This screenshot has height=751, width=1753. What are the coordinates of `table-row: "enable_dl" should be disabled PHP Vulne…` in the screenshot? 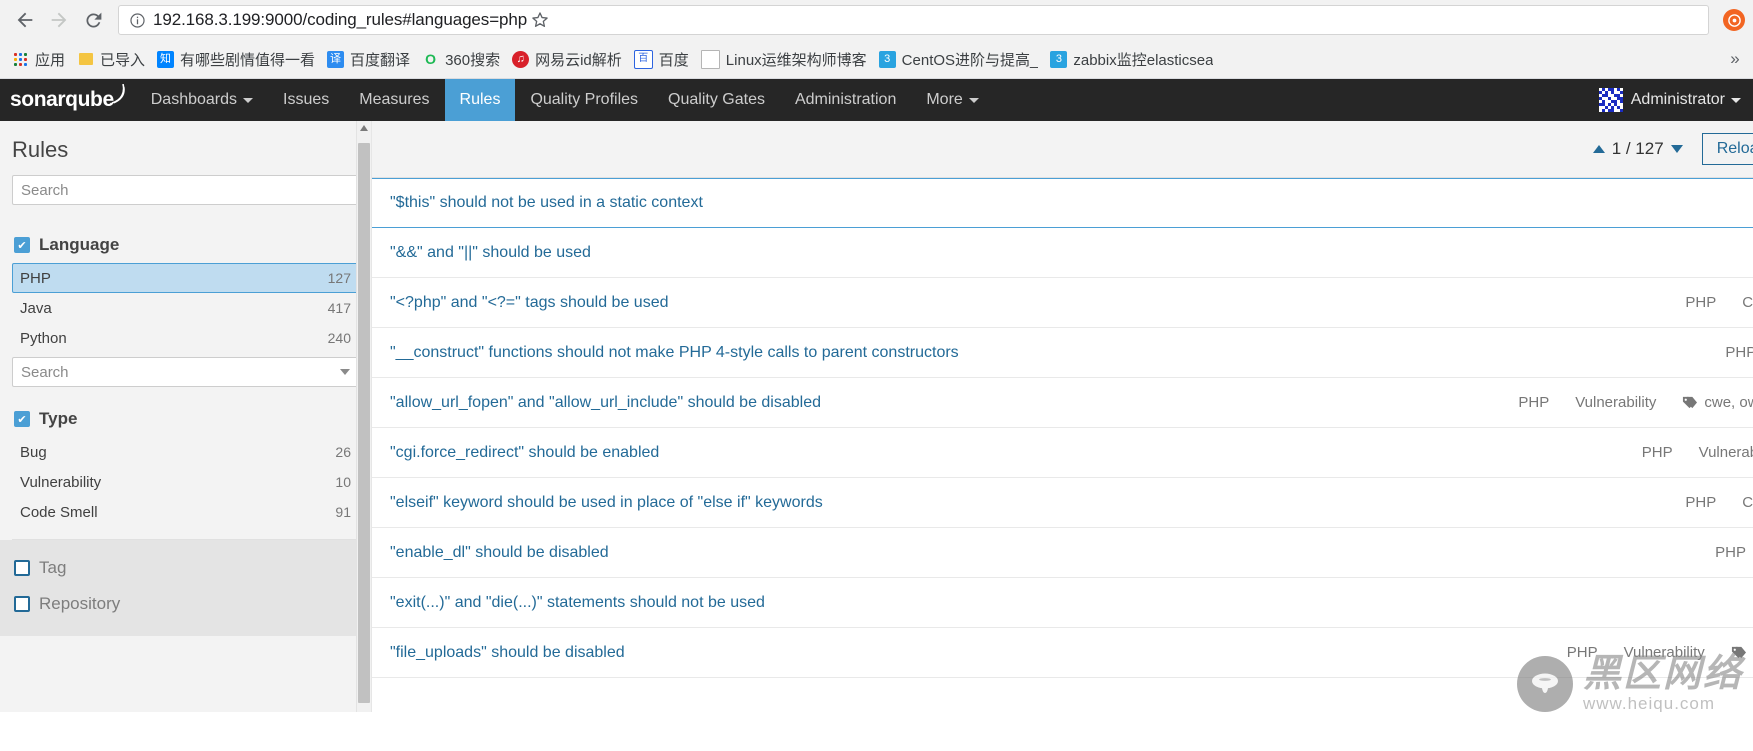 It's located at (1062, 553).